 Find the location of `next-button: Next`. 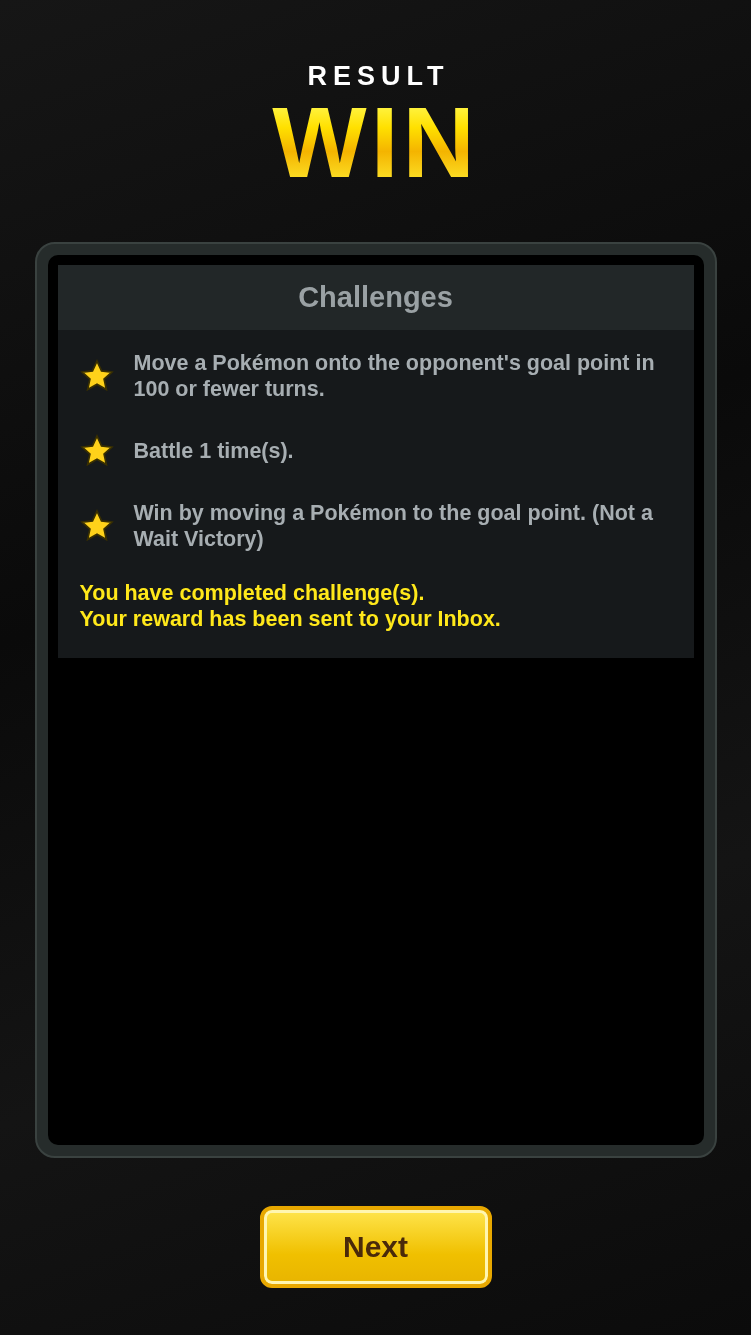

next-button: Next is located at coordinates (375, 1247).